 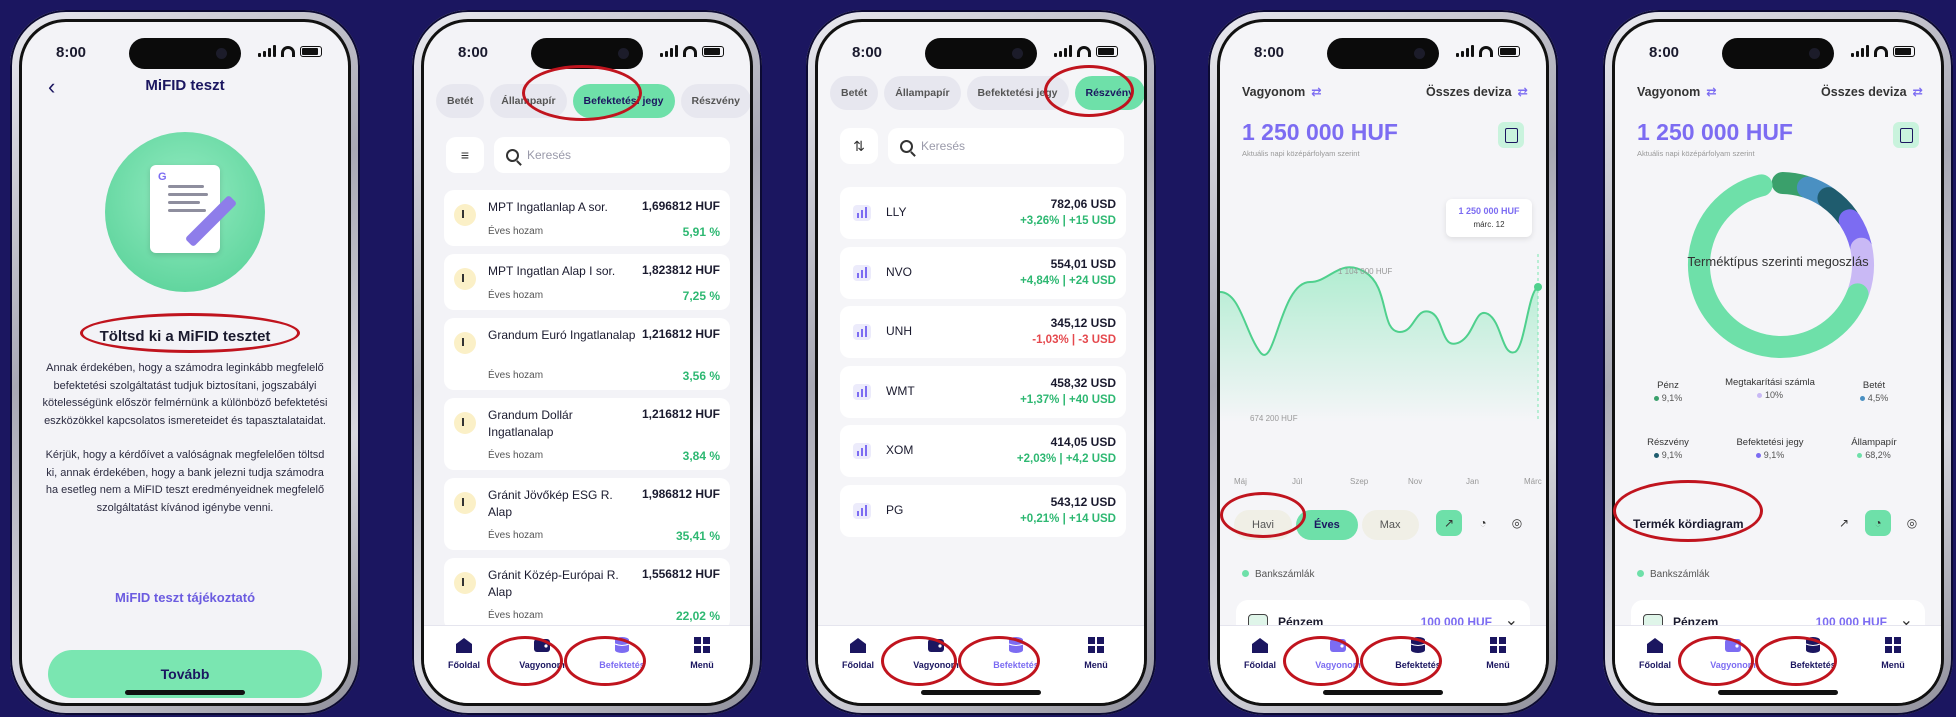 I want to click on fund-price: 1,986812 HUF, so click(x=680, y=494).